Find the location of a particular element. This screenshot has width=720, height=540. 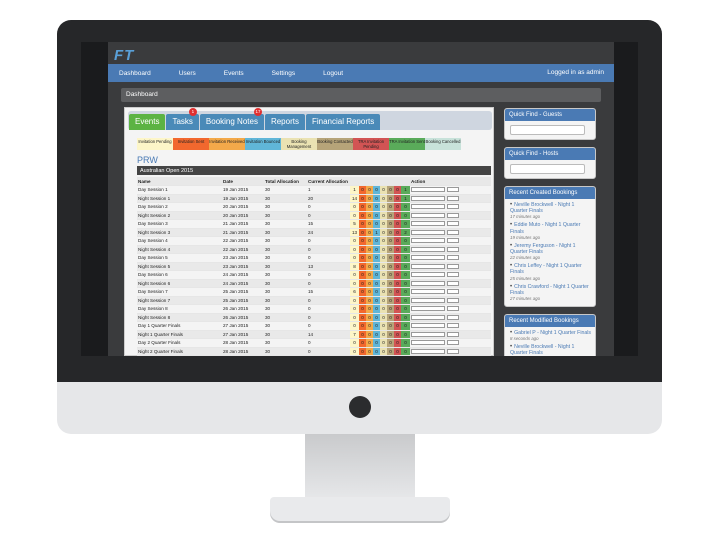

column-header: Action is located at coordinates (450, 181).